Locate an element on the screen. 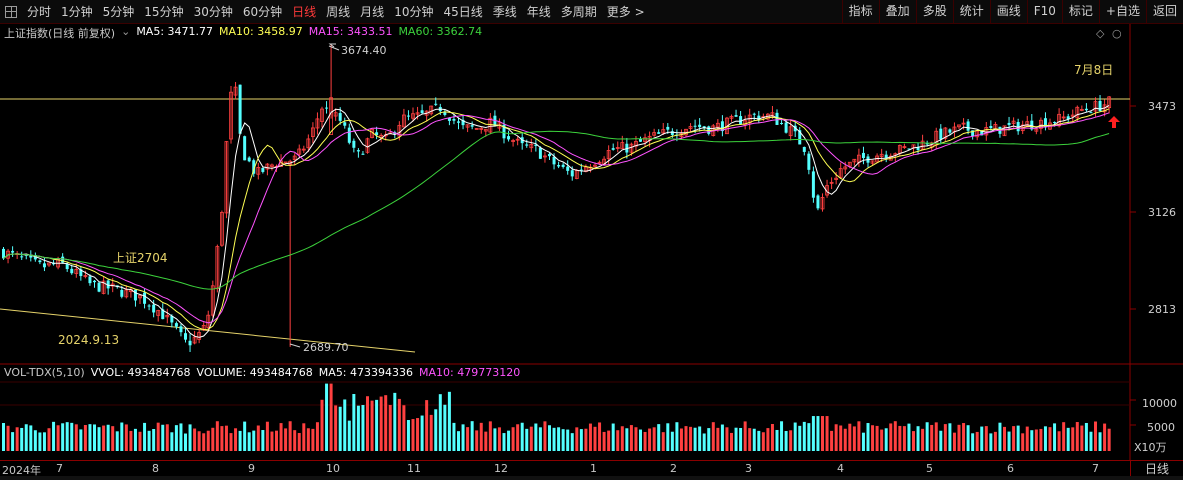 The image size is (1183, 480). period-tab-10: 45日线 is located at coordinates (462, 12).